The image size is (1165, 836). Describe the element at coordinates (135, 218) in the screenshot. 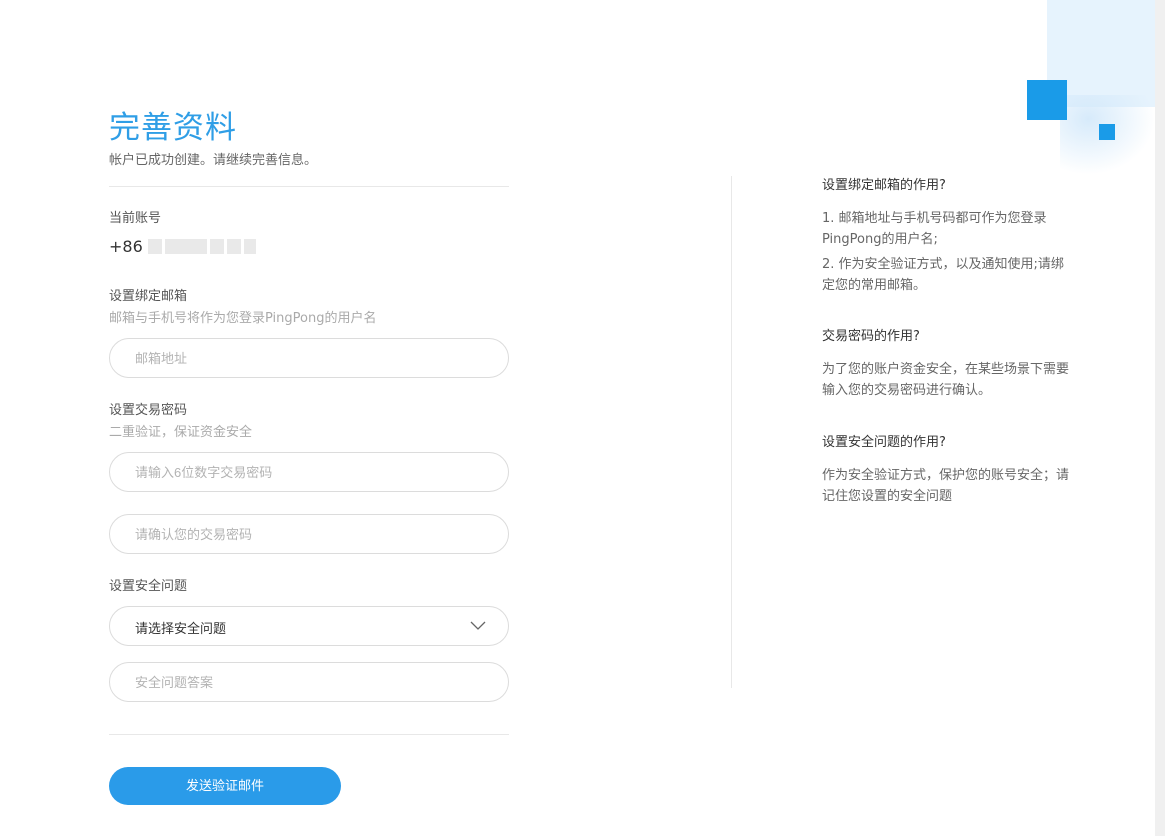

I see `account-label: 当前账号` at that location.